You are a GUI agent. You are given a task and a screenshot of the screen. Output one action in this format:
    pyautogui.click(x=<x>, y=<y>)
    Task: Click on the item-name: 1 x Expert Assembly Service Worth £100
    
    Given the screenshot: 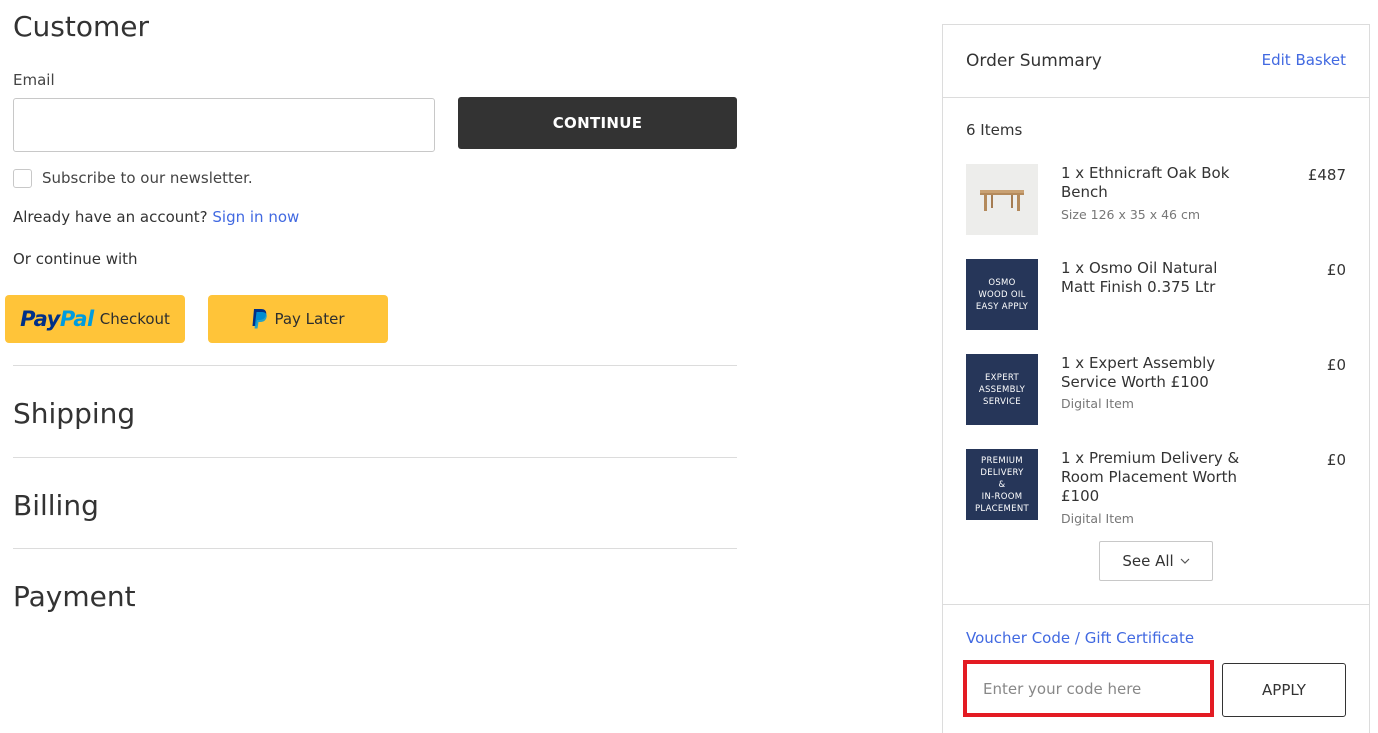 What is the action you would take?
    pyautogui.click(x=1156, y=373)
    